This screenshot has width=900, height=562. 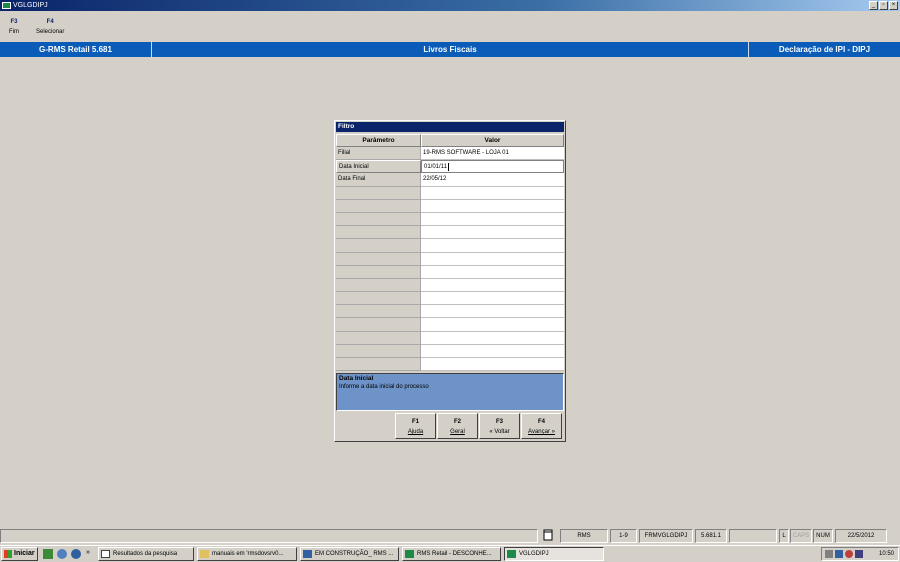 What do you see at coordinates (824, 49) in the screenshot?
I see `screen-name: Declaração de IPI - DIPJ` at bounding box center [824, 49].